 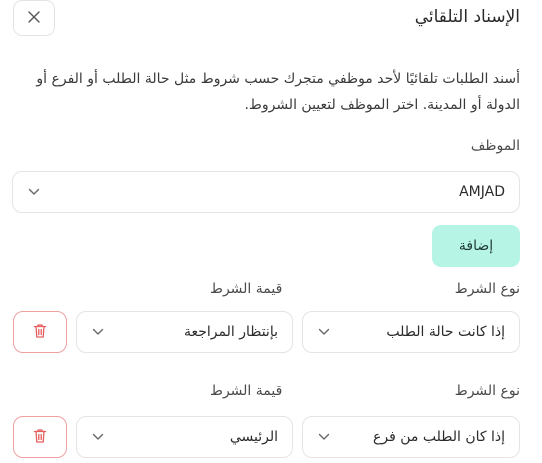 I want to click on add-condition-button: إضافة, so click(x=476, y=246).